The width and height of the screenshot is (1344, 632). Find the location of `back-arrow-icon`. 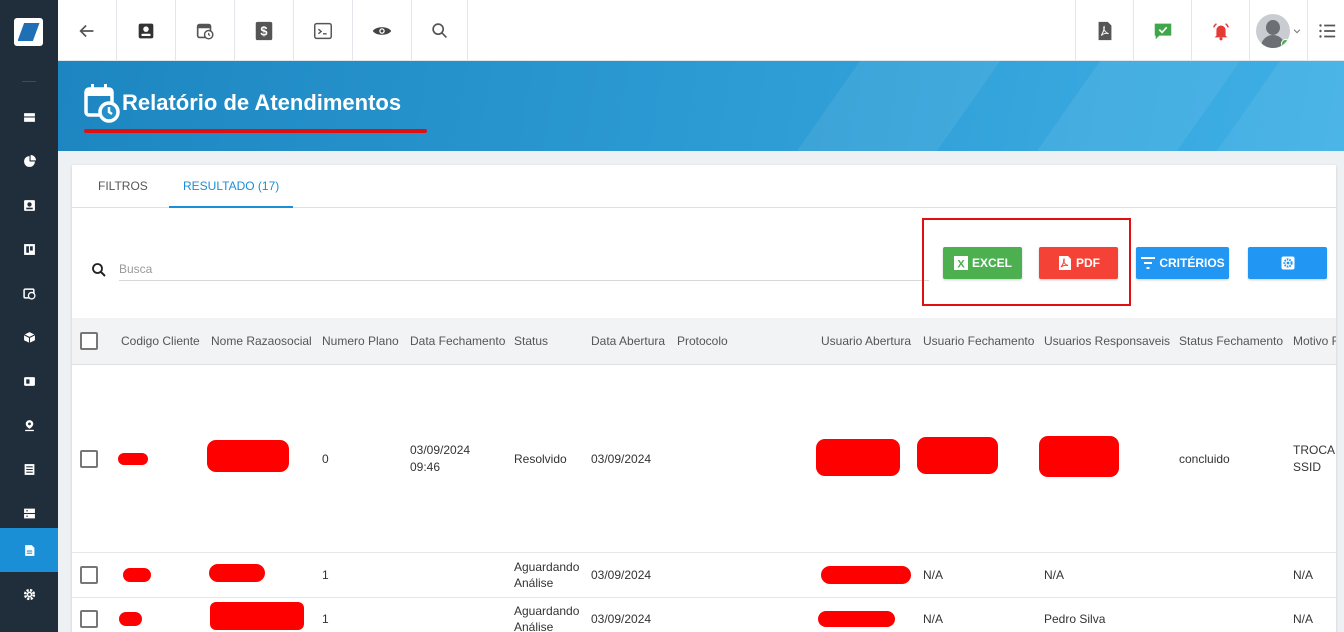

back-arrow-icon is located at coordinates (86, 30).